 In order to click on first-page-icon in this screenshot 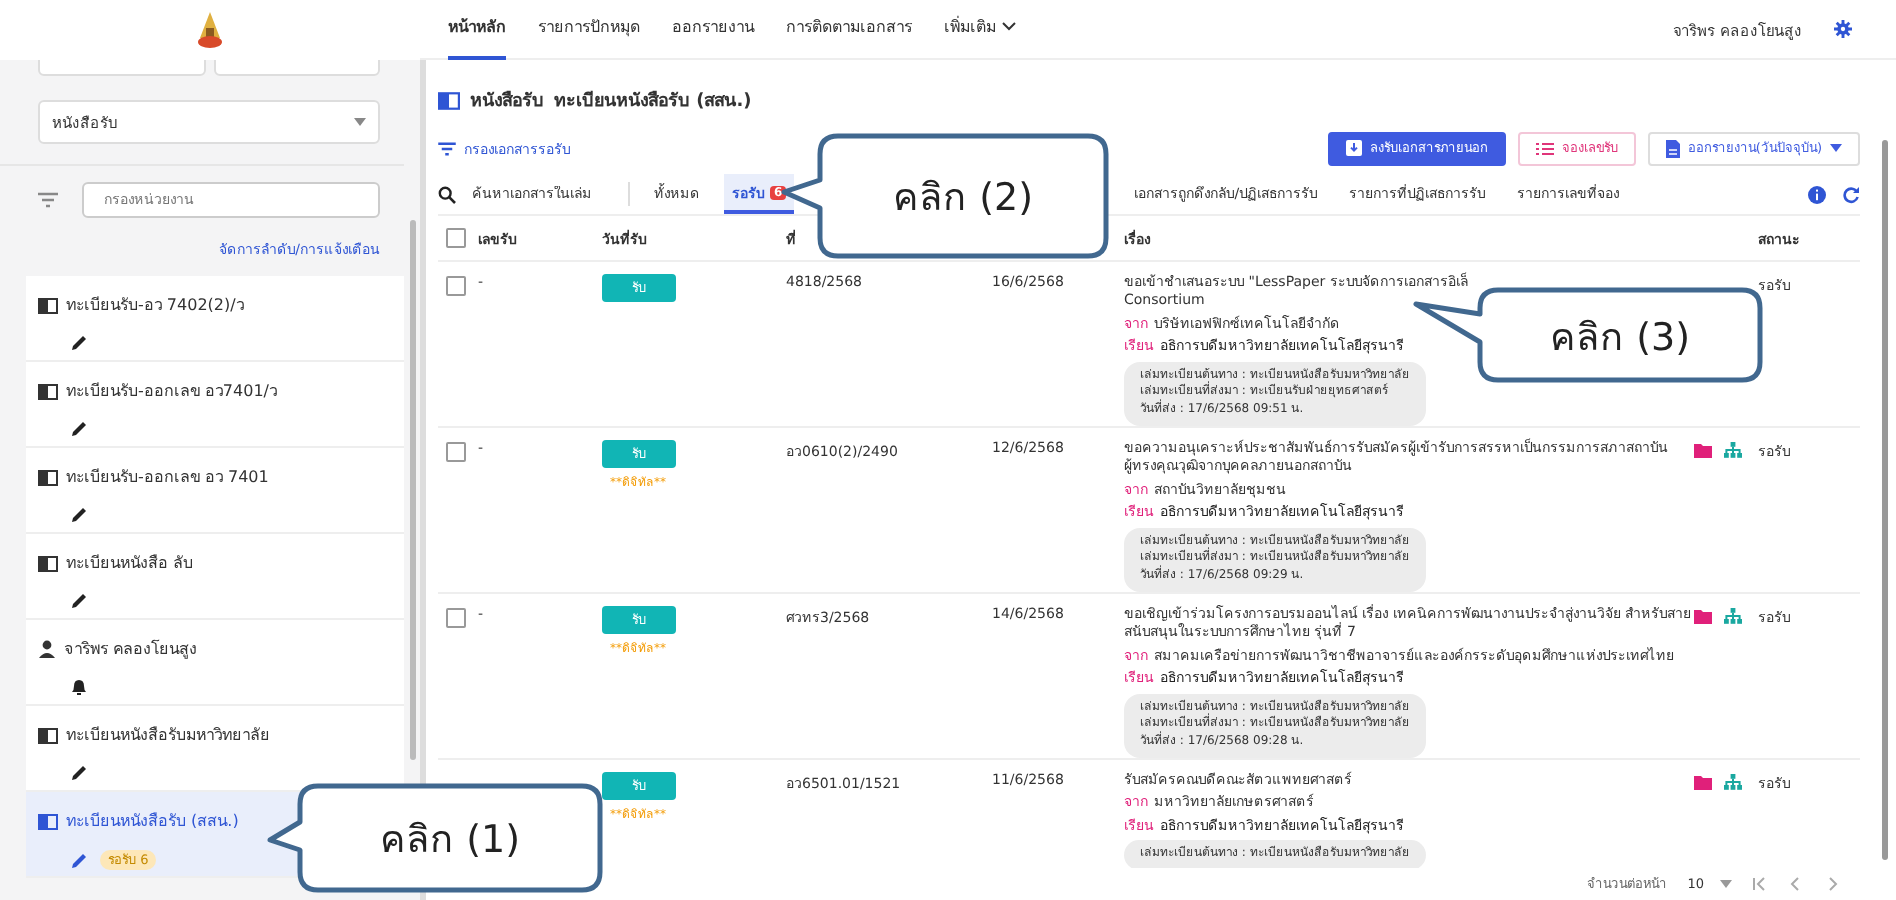, I will do `click(1760, 884)`.